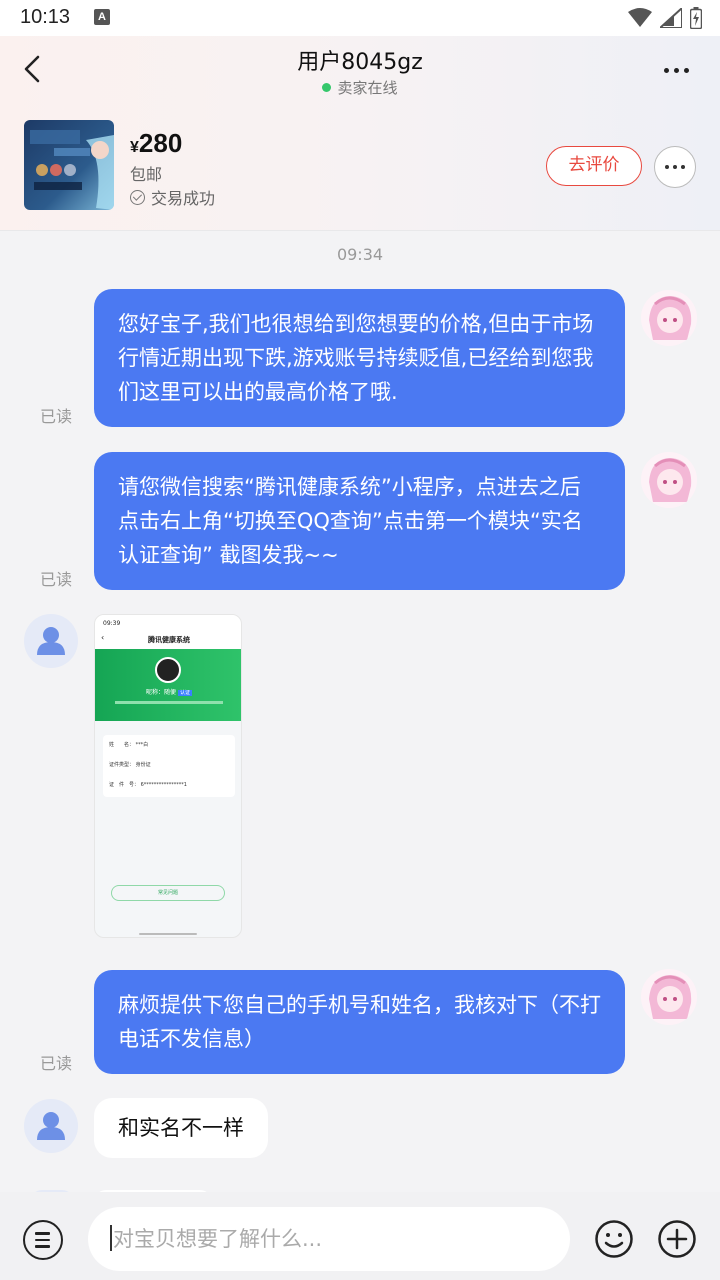 This screenshot has height=1280, width=720. I want to click on emoji-icon, so click(614, 1239).